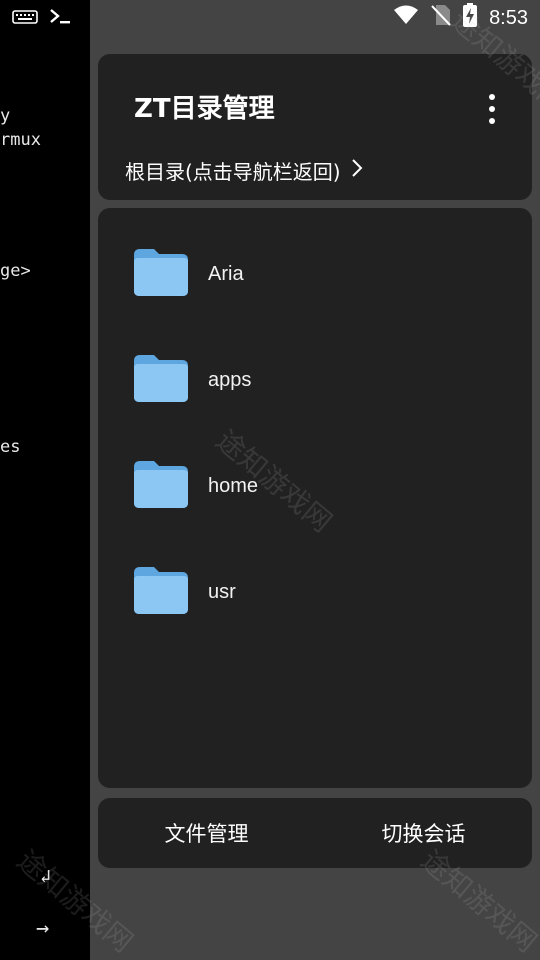  Describe the element at coordinates (233, 485) in the screenshot. I see `folder-name: home` at that location.